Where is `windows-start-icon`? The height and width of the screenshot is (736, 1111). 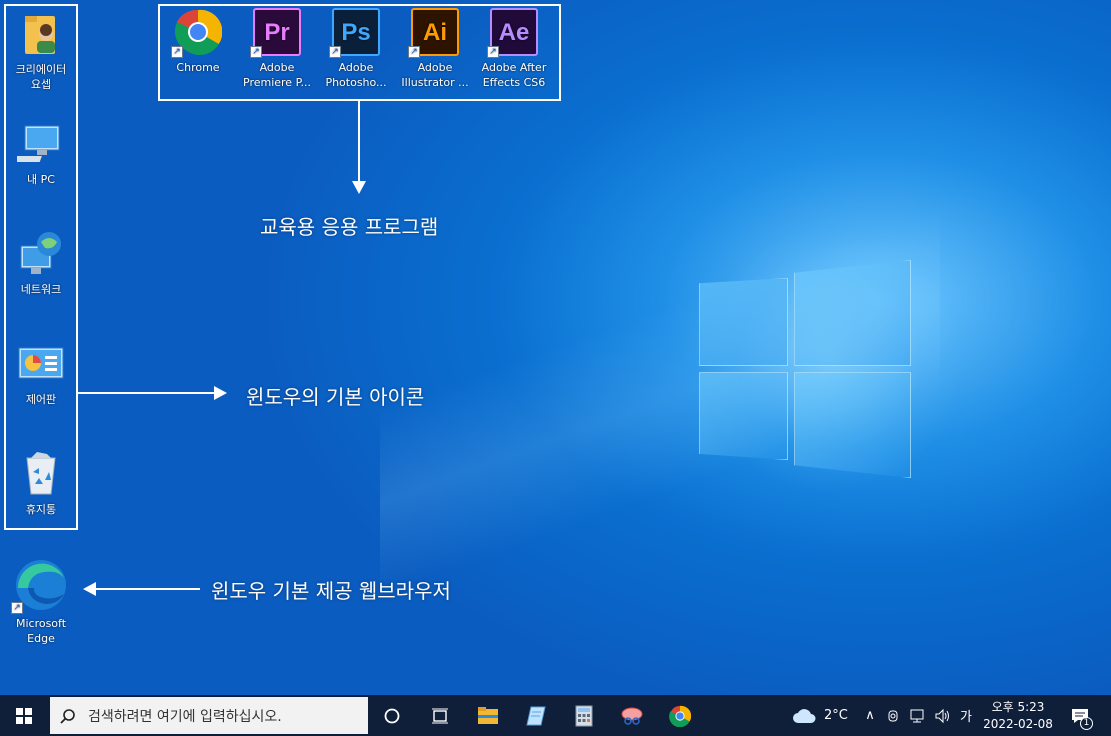 windows-start-icon is located at coordinates (24, 715).